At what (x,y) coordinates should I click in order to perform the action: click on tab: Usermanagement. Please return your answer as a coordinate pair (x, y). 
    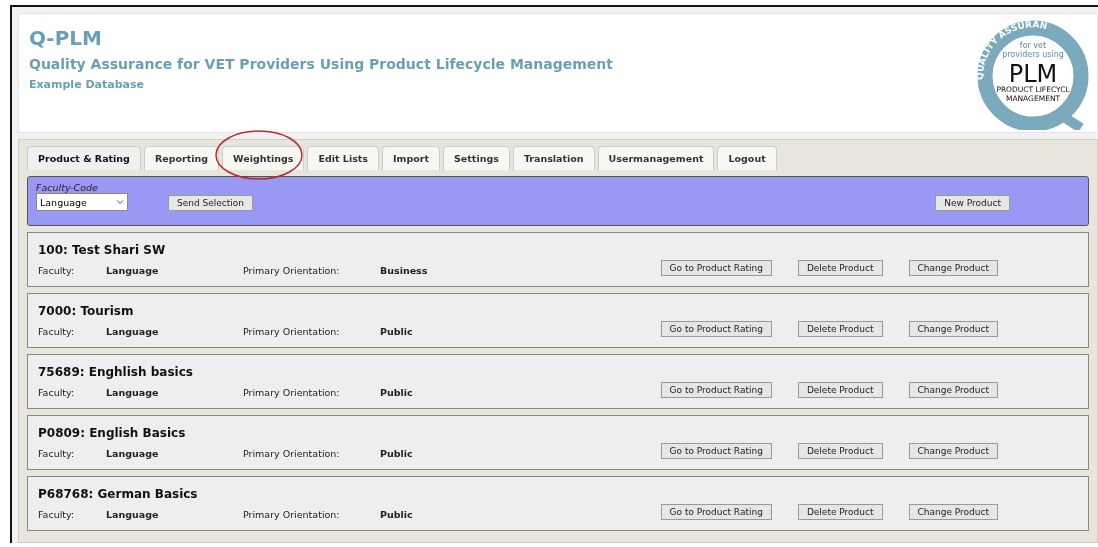
    Looking at the image, I should click on (656, 158).